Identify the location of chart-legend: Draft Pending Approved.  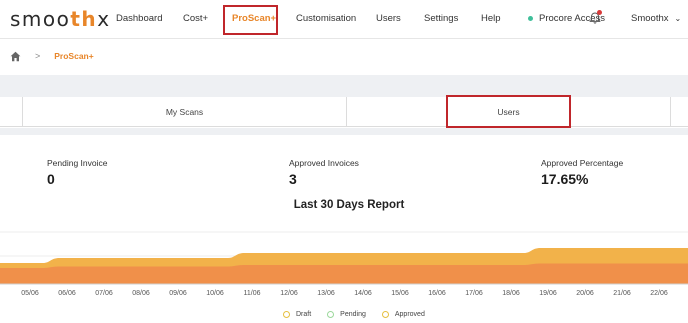
(362, 314).